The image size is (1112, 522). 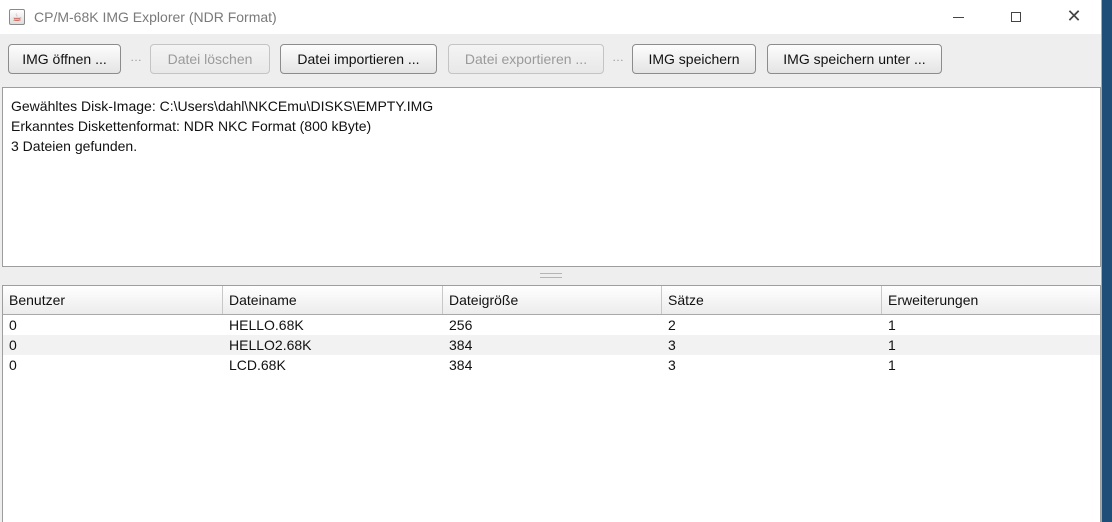 I want to click on table-row: 0 HELLO.68K 256 2 1, so click(x=551, y=325).